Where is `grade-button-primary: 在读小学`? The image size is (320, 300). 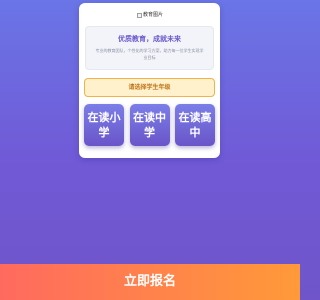
grade-button-primary: 在读小学 is located at coordinates (104, 125).